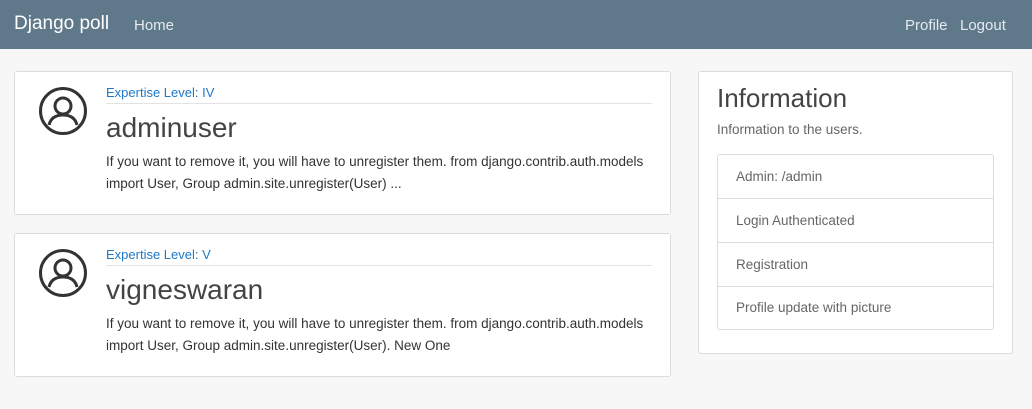  I want to click on list-item: Profile update with picture, so click(814, 307).